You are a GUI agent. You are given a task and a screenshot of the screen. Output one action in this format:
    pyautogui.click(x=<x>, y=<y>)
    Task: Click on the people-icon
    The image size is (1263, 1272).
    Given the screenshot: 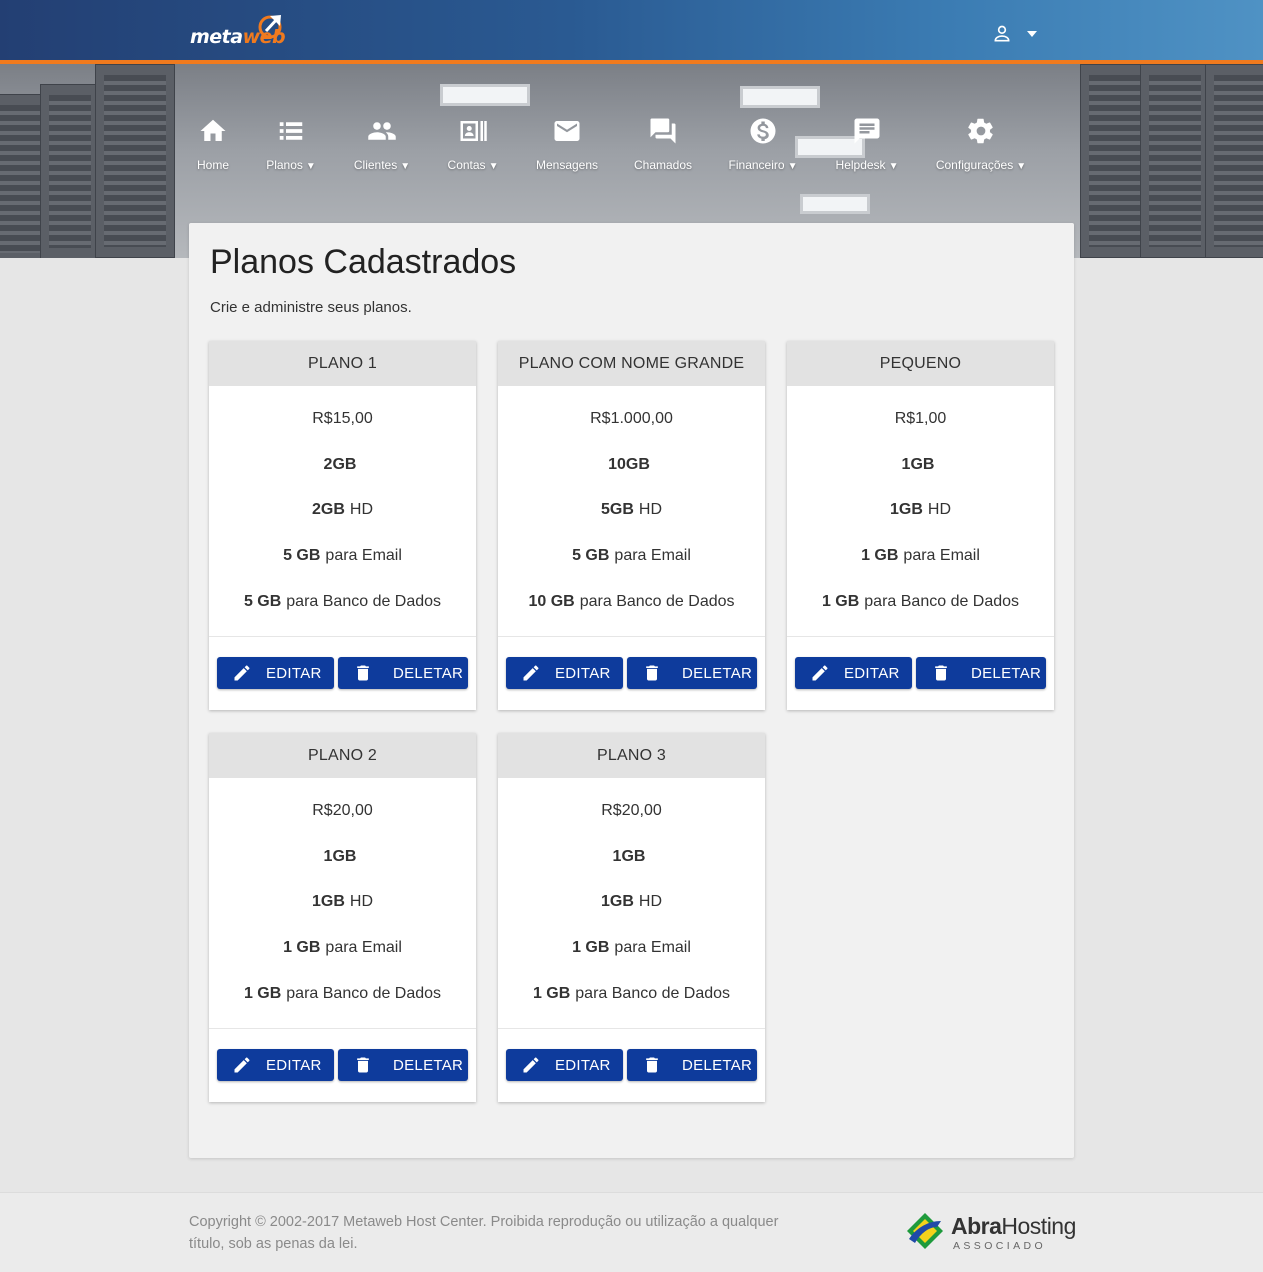 What is the action you would take?
    pyautogui.click(x=382, y=131)
    